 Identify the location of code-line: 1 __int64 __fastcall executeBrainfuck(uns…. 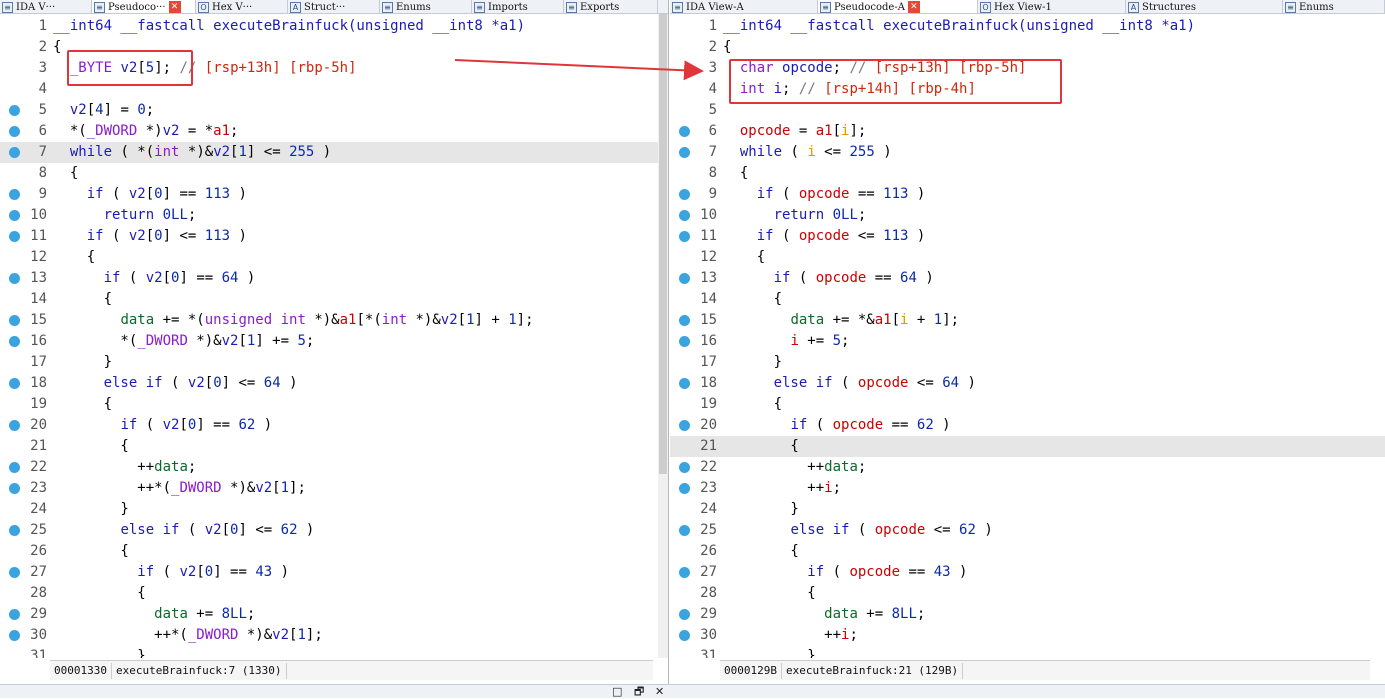
(334, 26).